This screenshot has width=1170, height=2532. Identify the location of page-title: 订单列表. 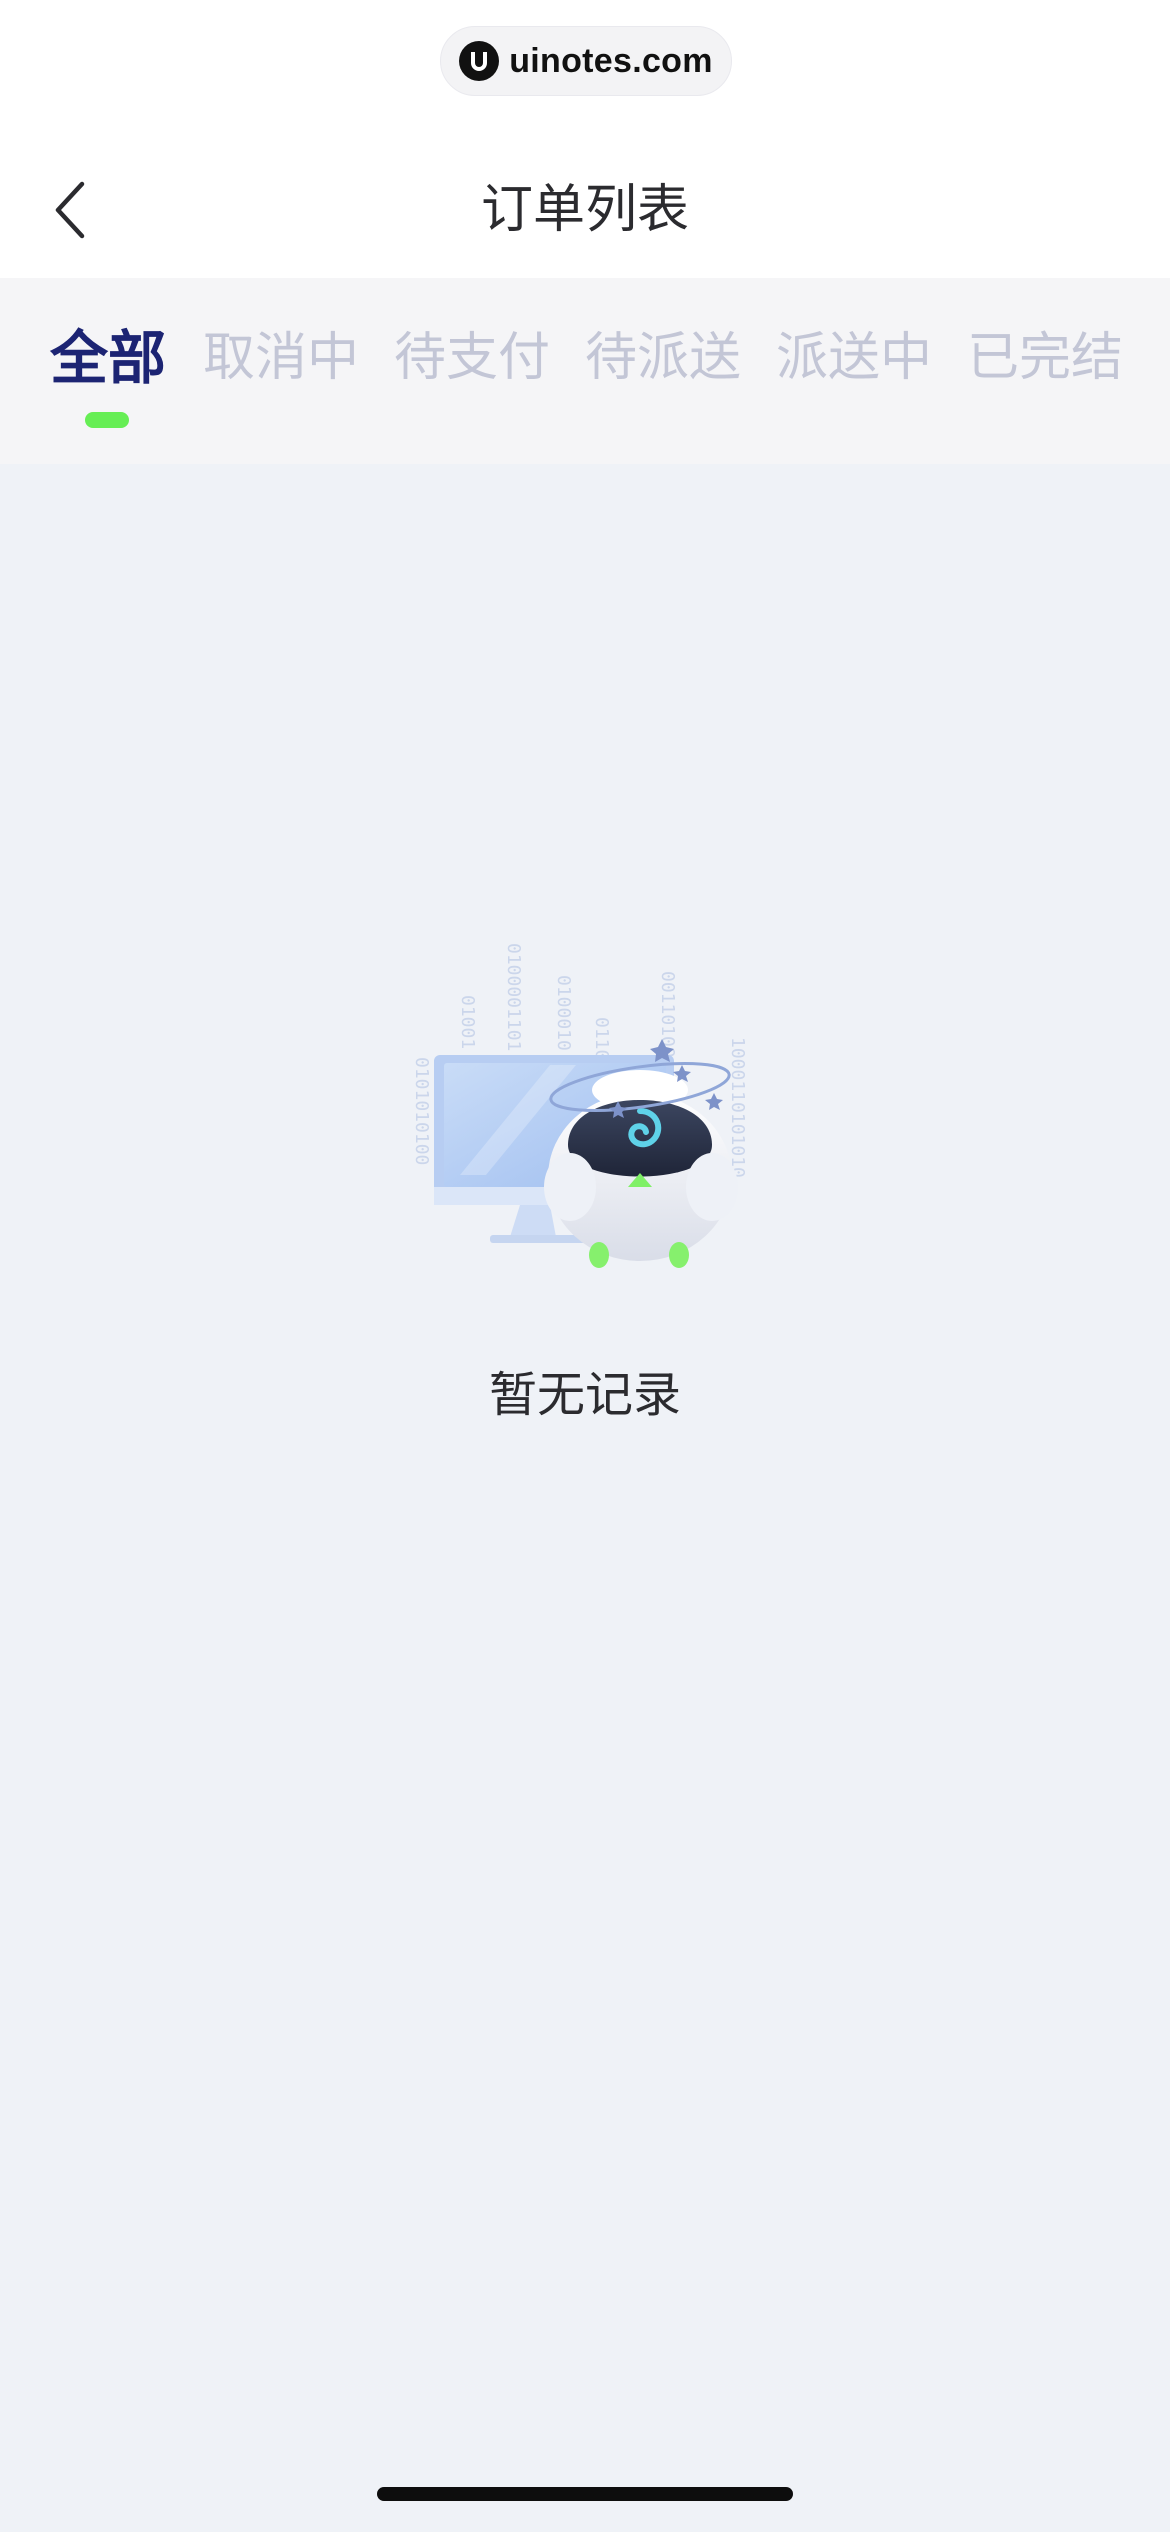
(584, 210).